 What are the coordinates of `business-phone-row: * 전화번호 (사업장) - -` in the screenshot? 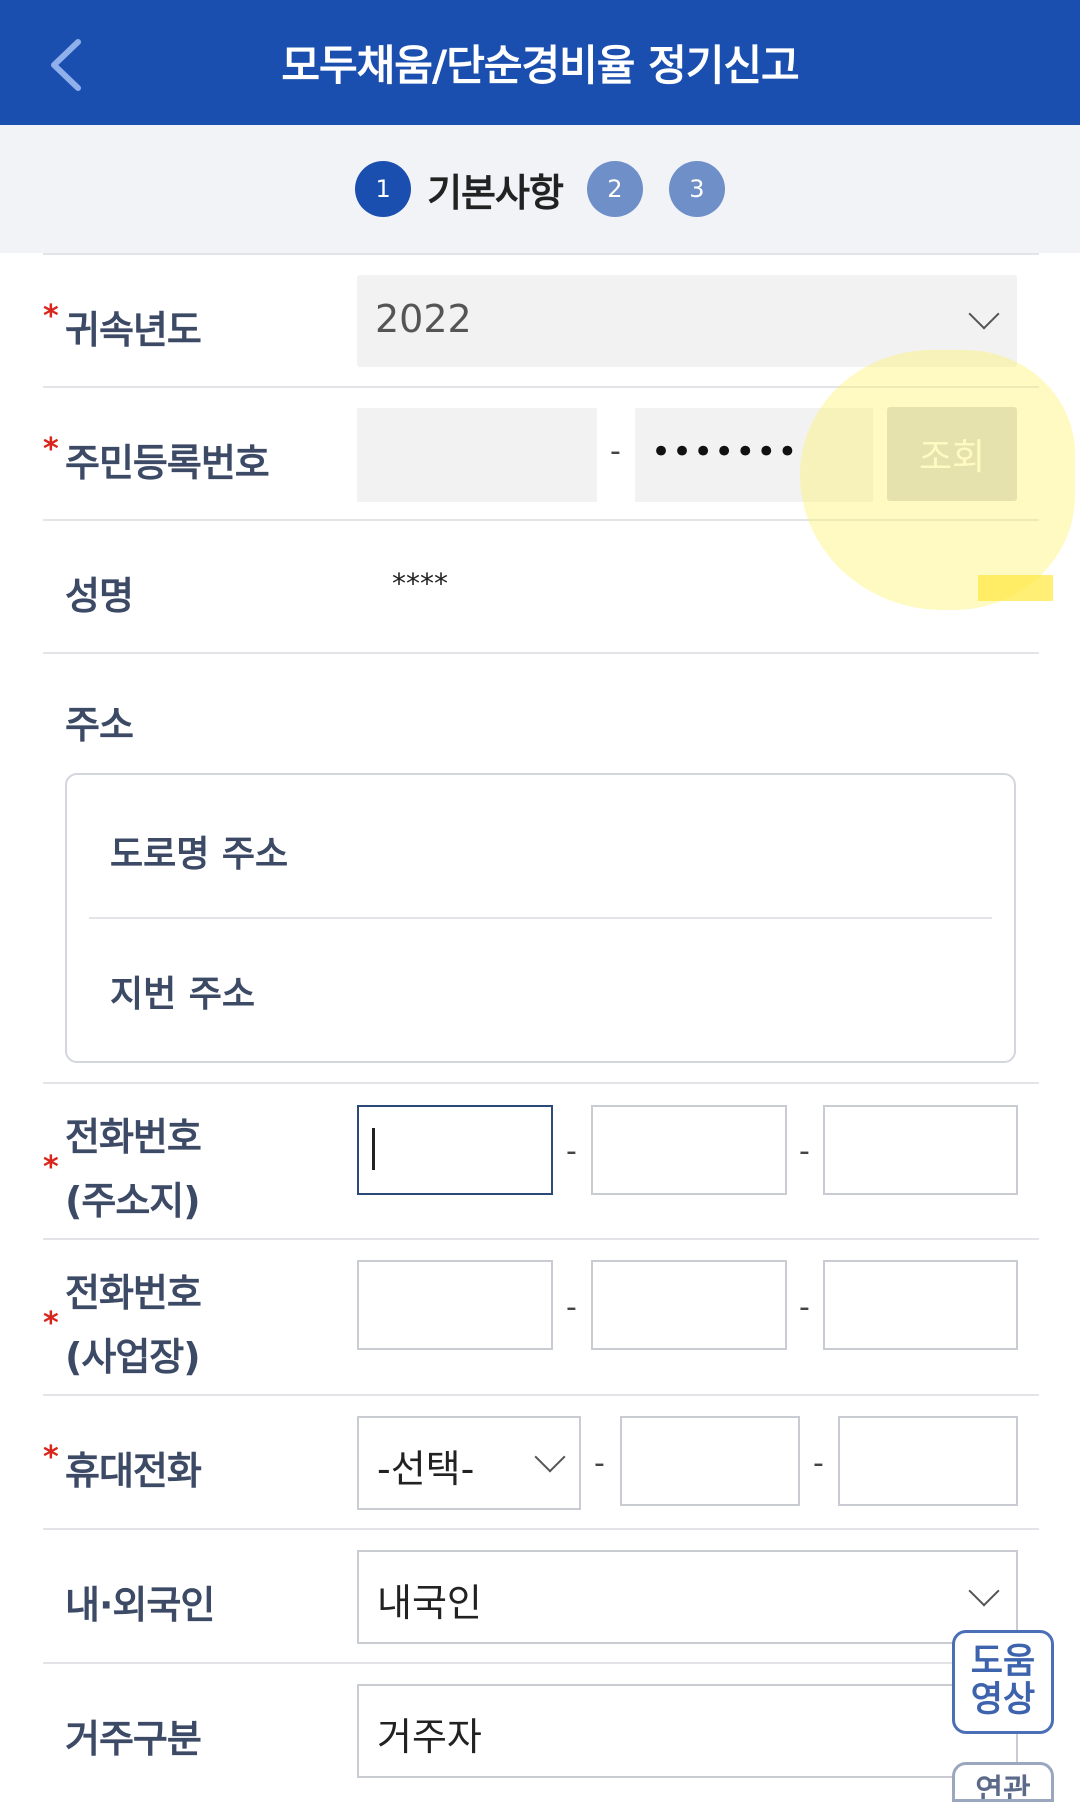 It's located at (541, 1317).